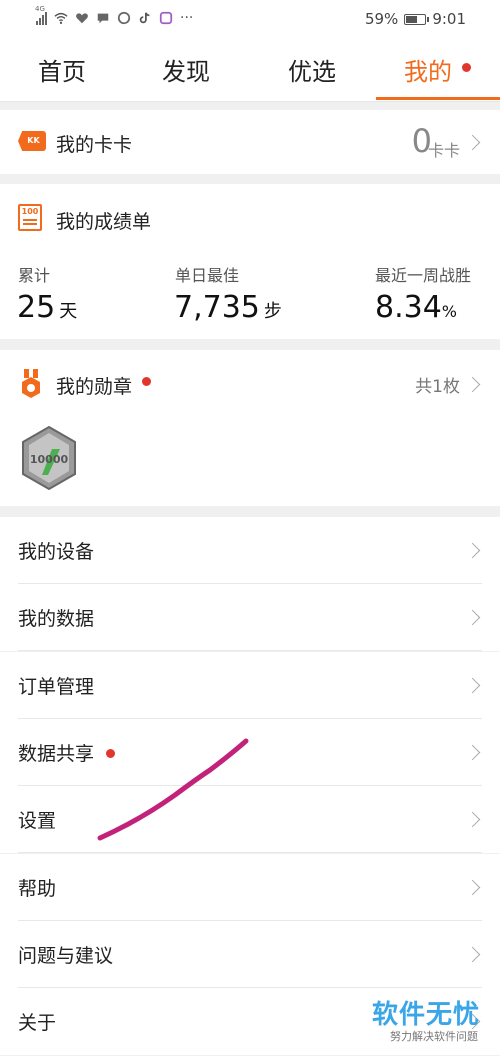 This screenshot has width=500, height=1056. Describe the element at coordinates (124, 18) in the screenshot. I see `app-notification-icon` at that location.